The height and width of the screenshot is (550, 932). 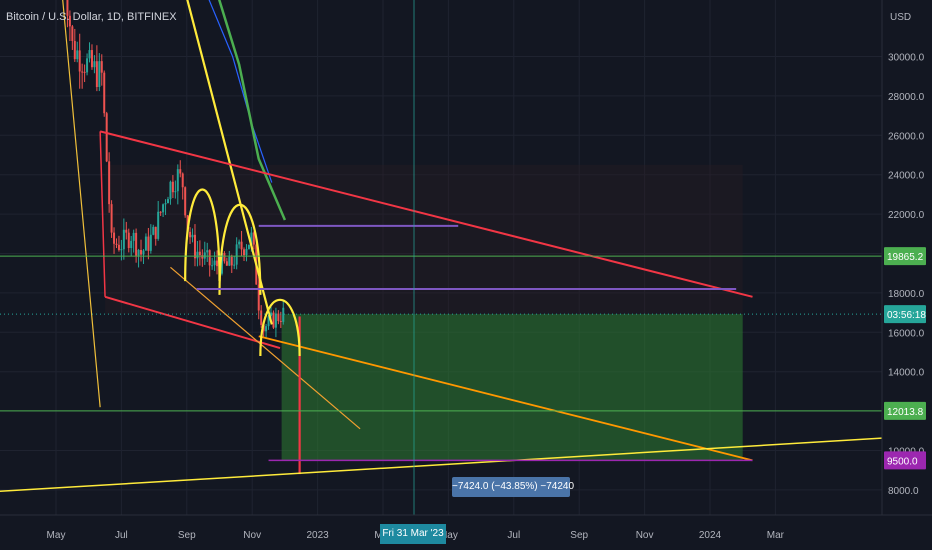 I want to click on price-tick-label: 22000.0, so click(x=906, y=215).